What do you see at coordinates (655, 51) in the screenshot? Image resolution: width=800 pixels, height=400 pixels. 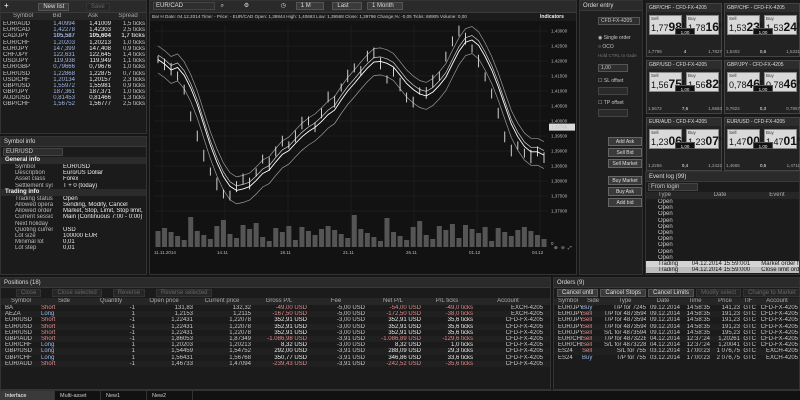 I see `tile-low: 1,7798` at bounding box center [655, 51].